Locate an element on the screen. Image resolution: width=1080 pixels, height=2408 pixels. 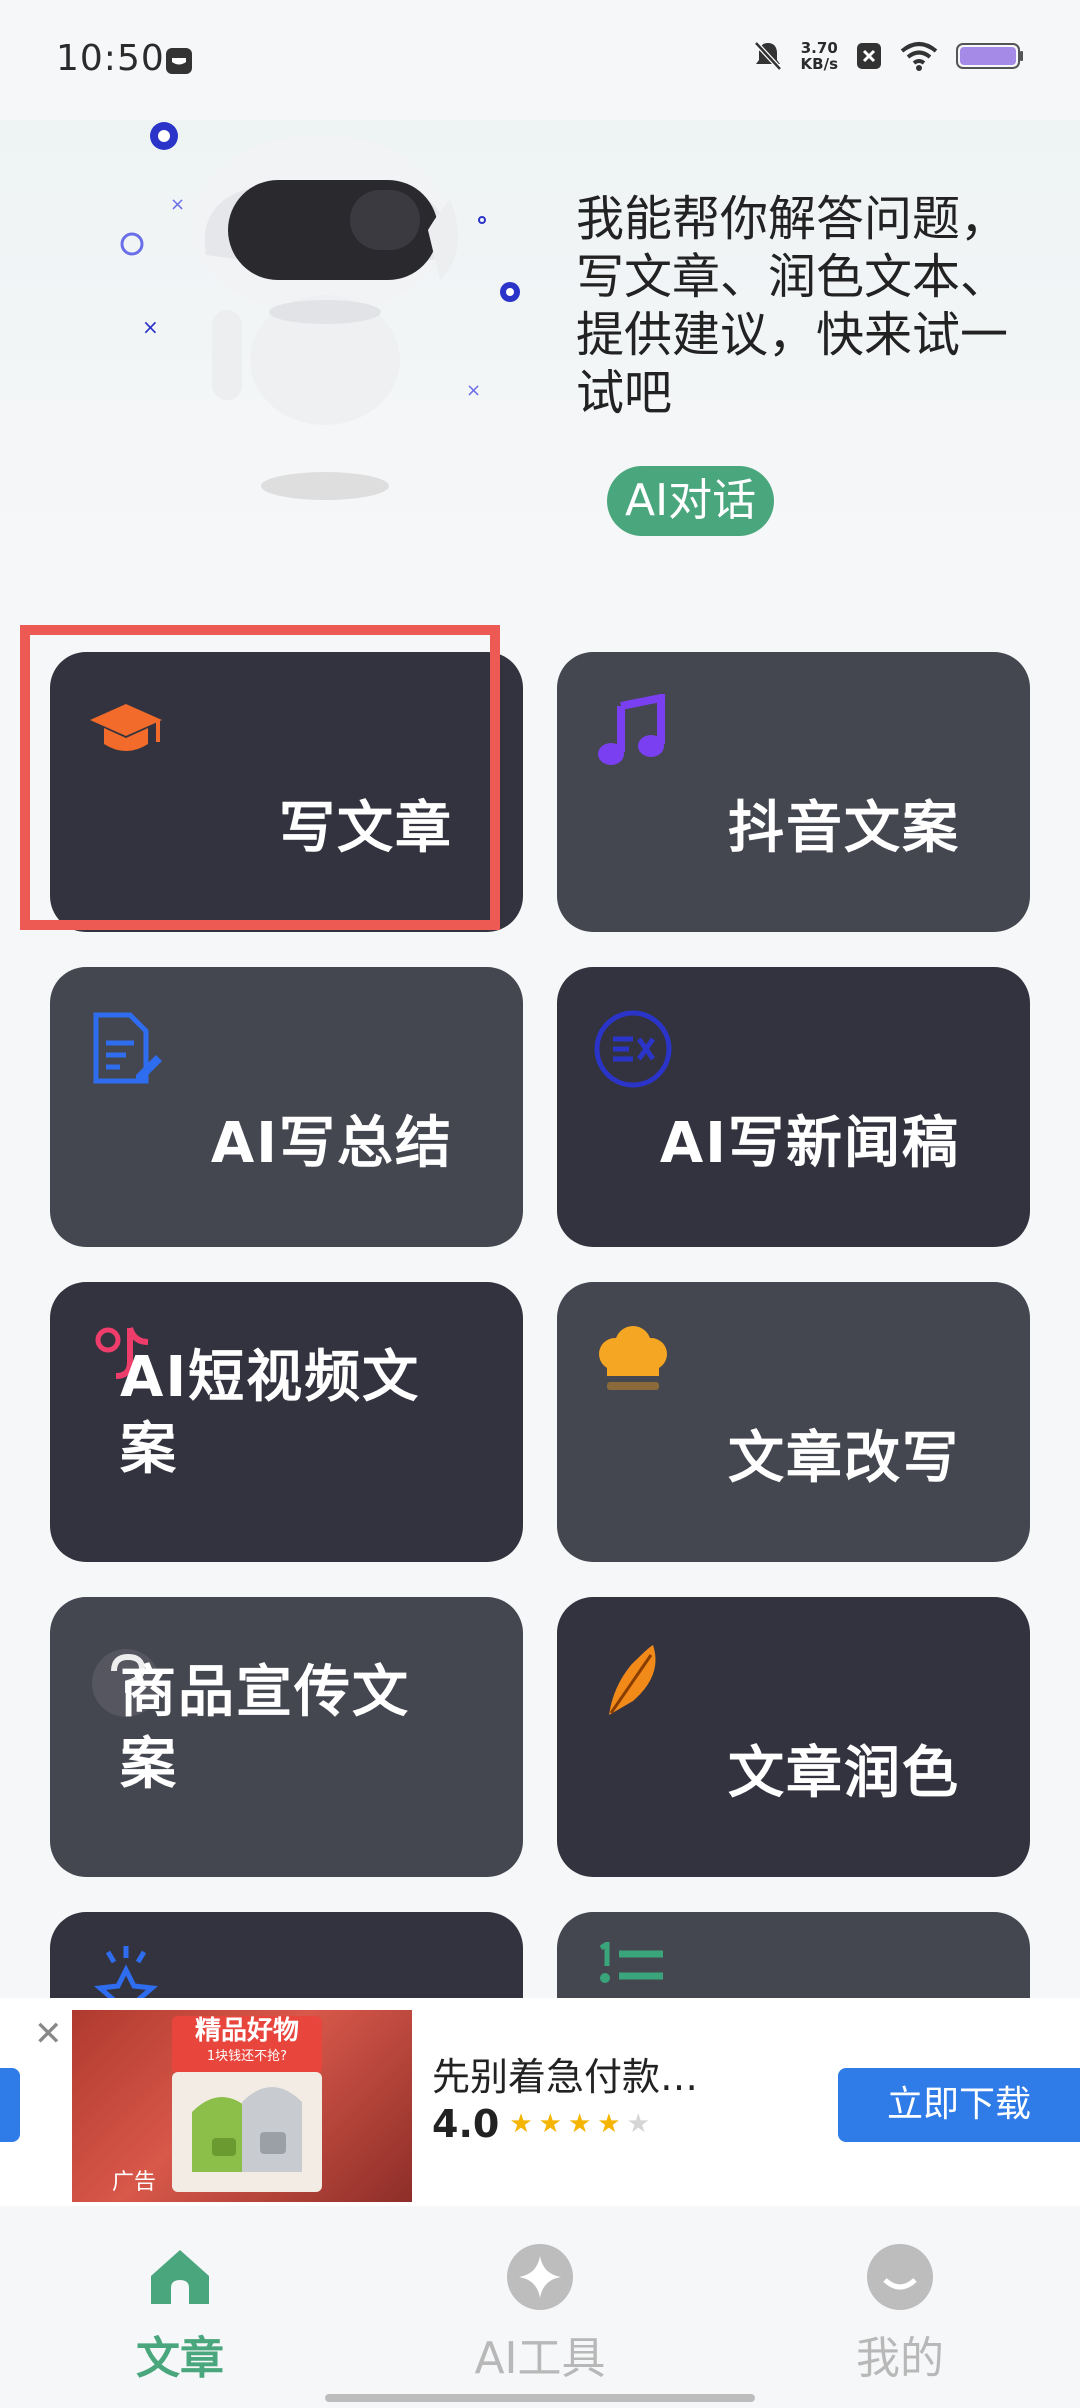
robot-mascot: × × × is located at coordinates (320, 311).